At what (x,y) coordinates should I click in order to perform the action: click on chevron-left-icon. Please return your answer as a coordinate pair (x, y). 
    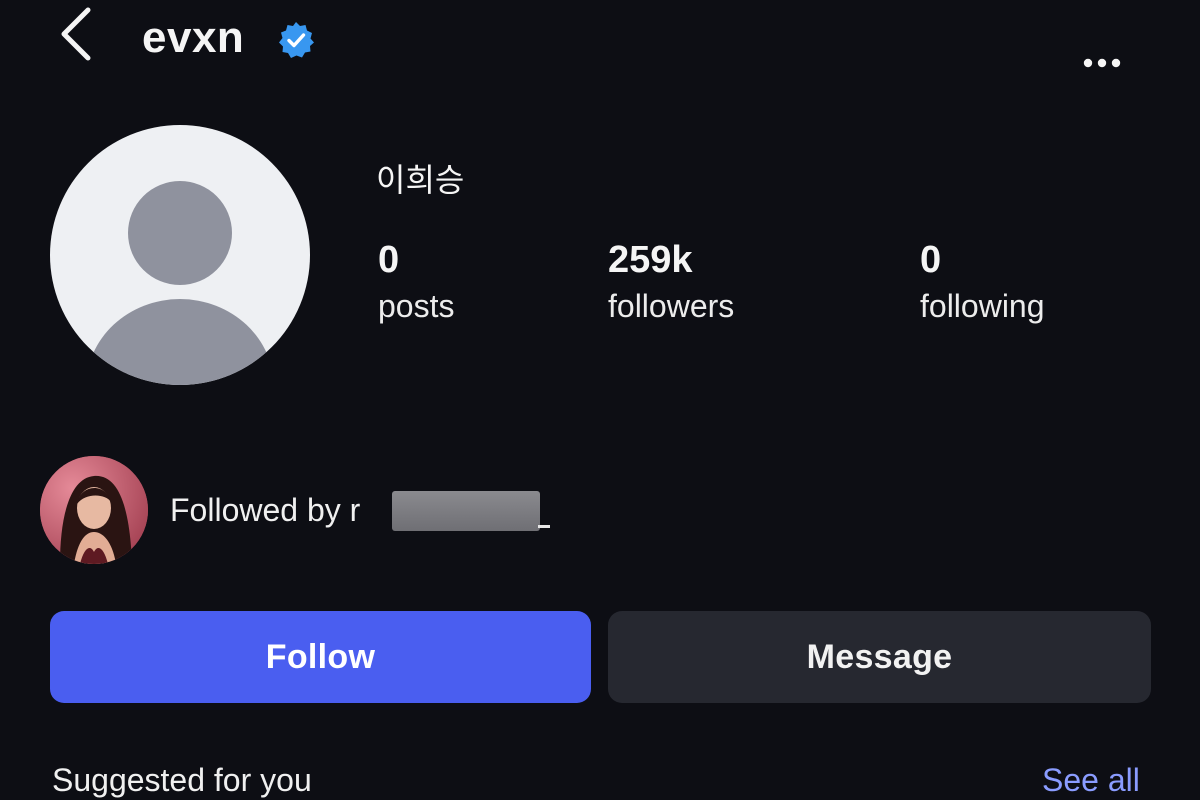
    Looking at the image, I should click on (76, 34).